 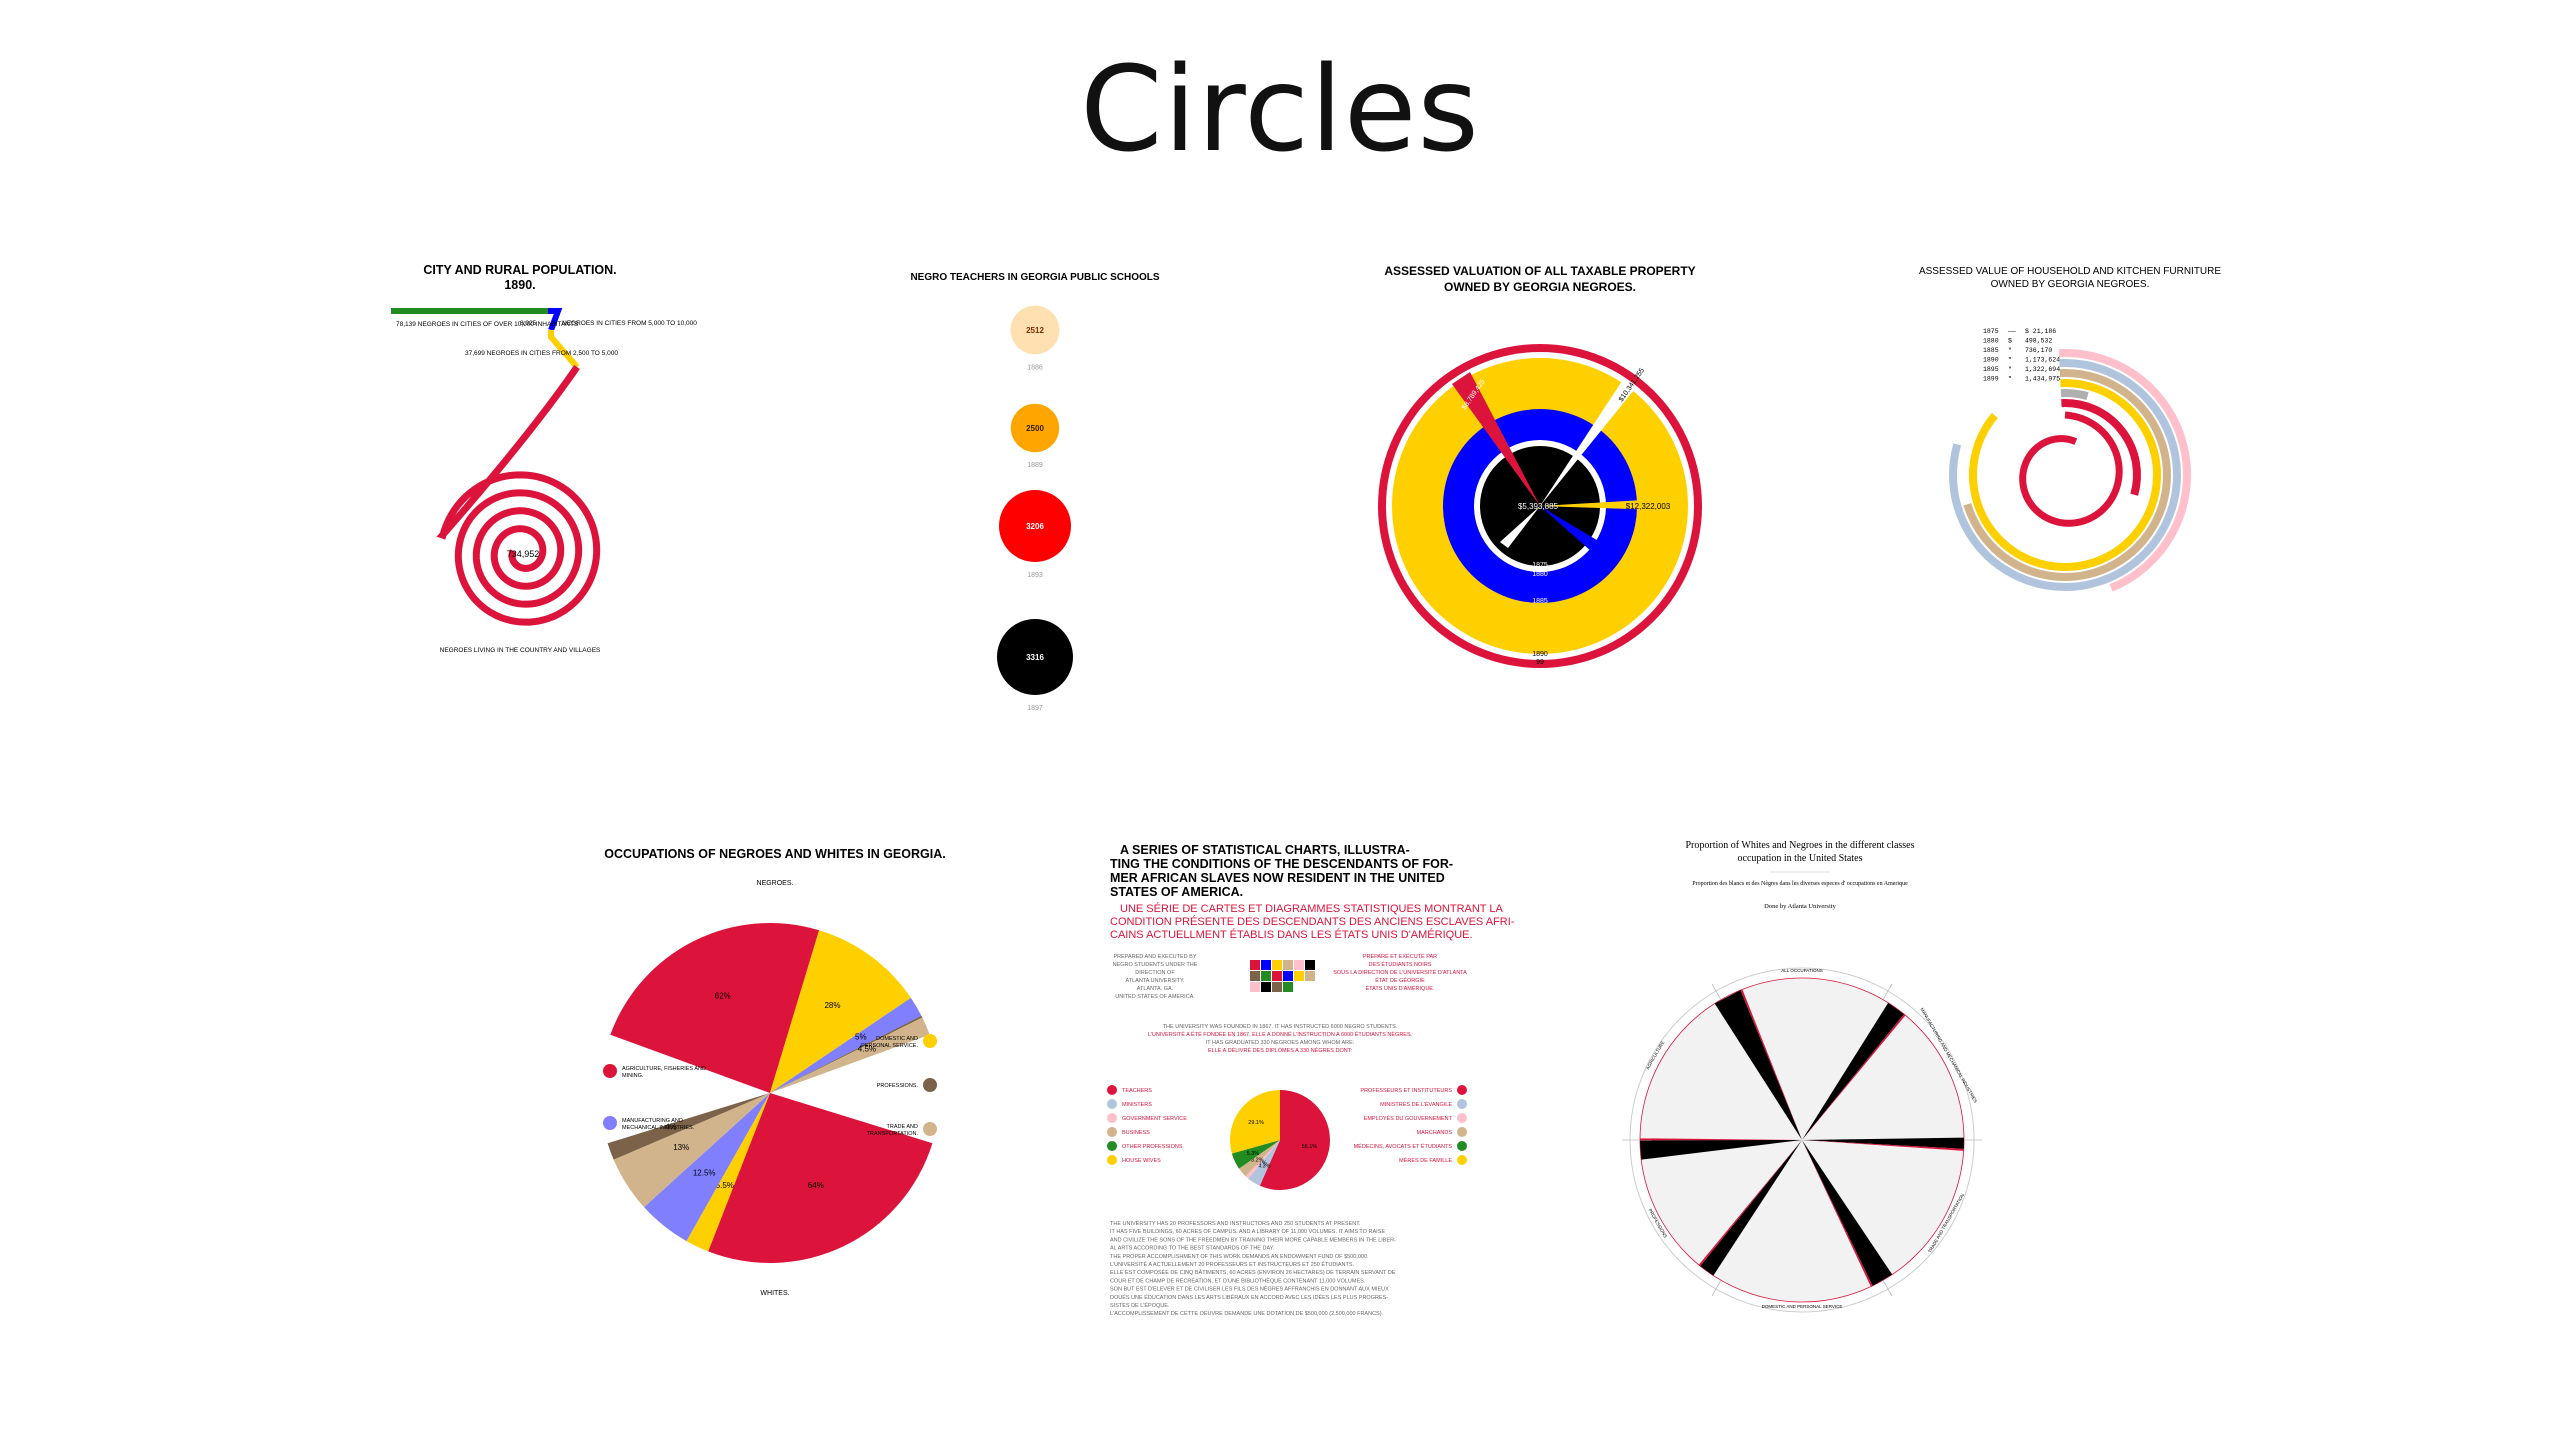 What do you see at coordinates (564, 349) in the screenshot?
I see `segment-small-cities` at bounding box center [564, 349].